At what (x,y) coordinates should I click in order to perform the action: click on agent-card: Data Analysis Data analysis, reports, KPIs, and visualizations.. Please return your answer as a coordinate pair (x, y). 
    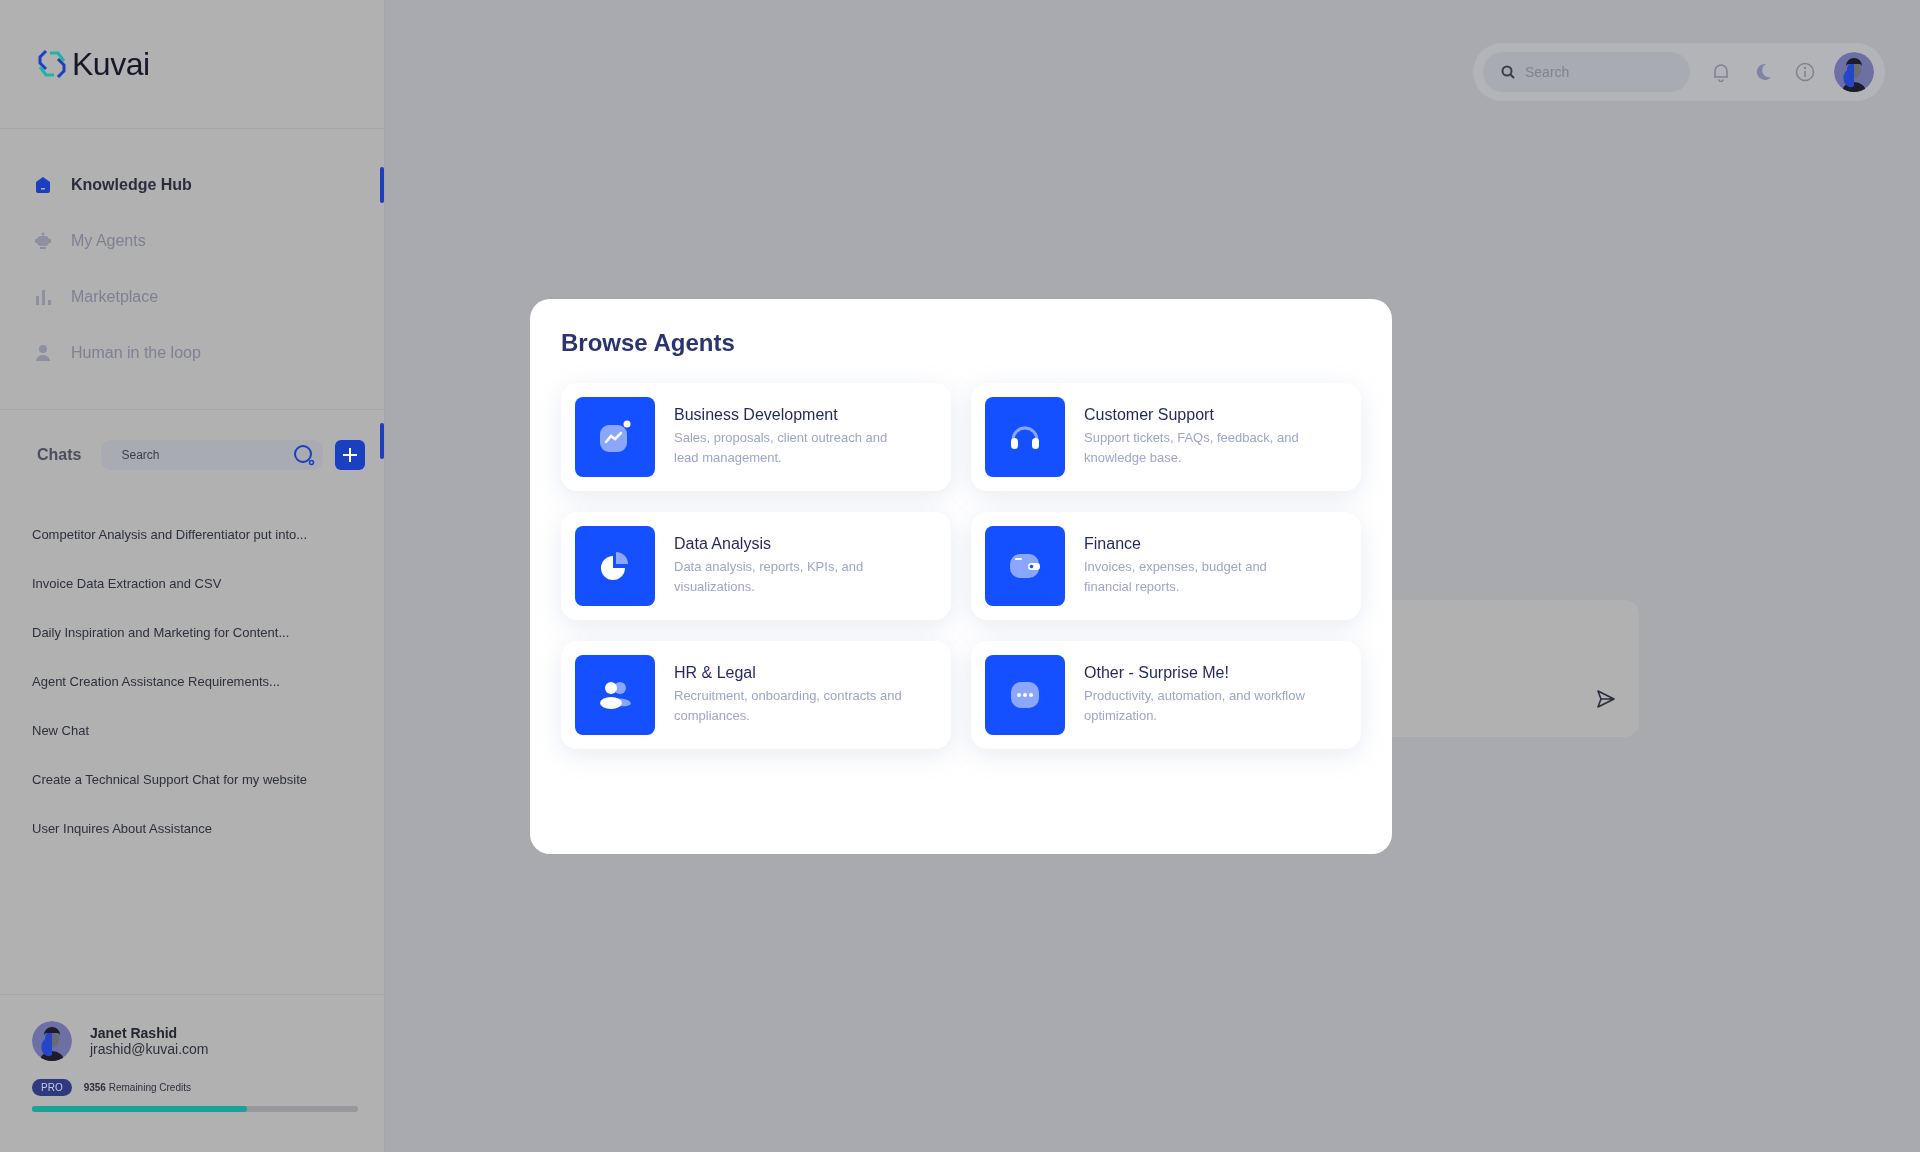
    Looking at the image, I should click on (756, 566).